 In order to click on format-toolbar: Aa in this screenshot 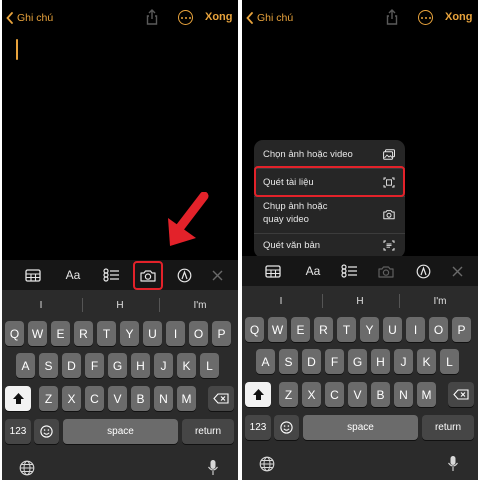, I will do `click(120, 275)`.